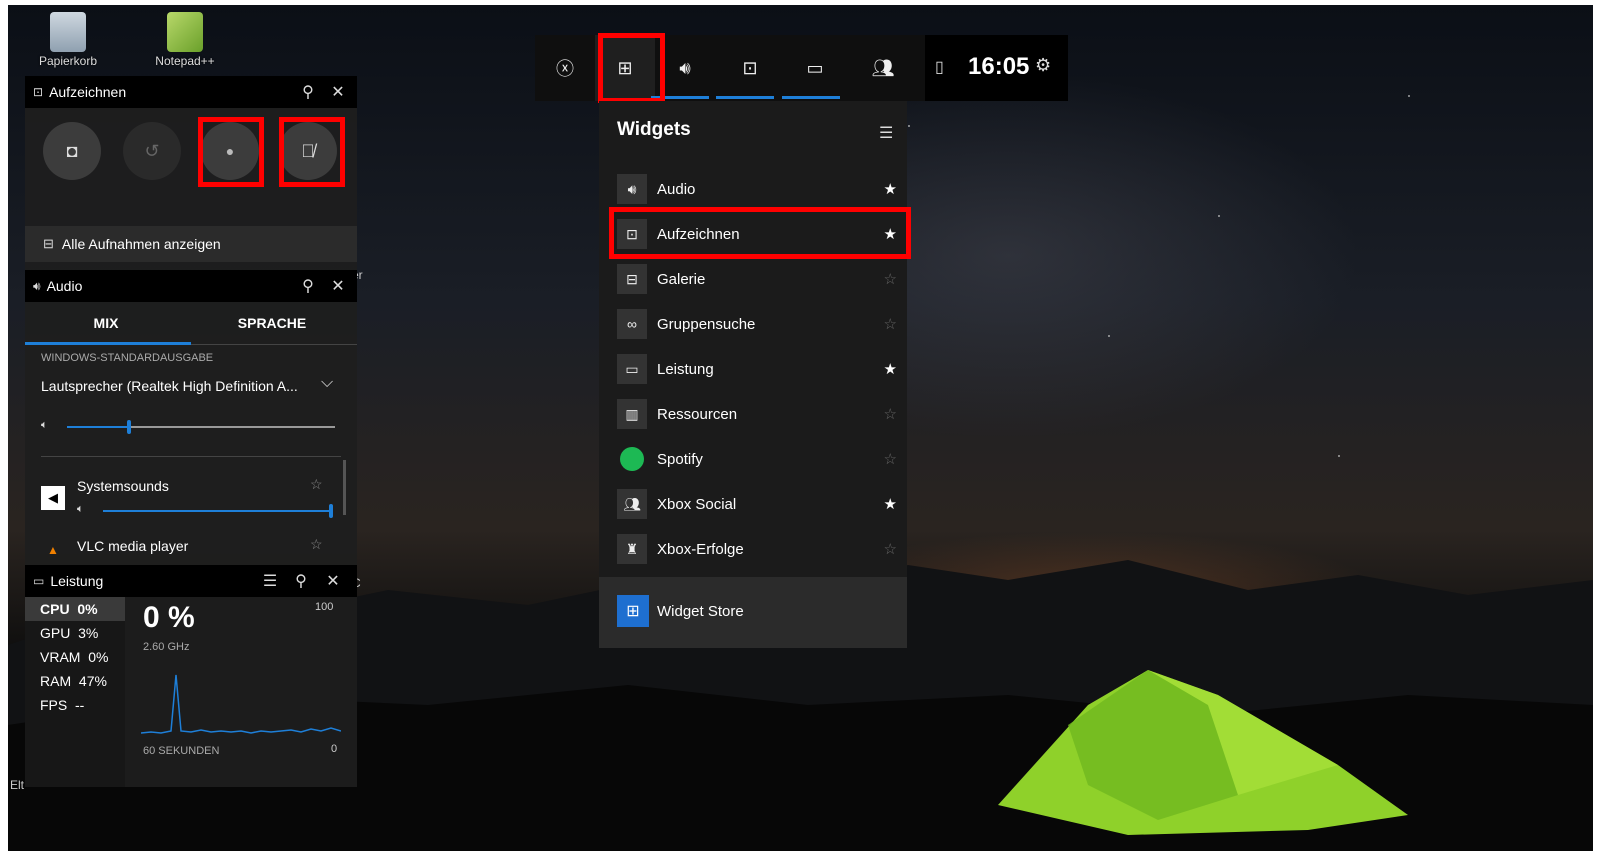  What do you see at coordinates (999, 66) in the screenshot?
I see `clock: 16:05` at bounding box center [999, 66].